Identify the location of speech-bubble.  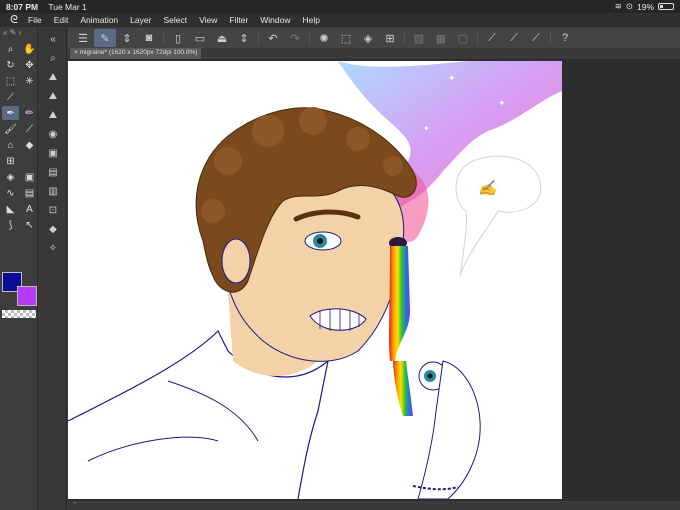
(498, 216).